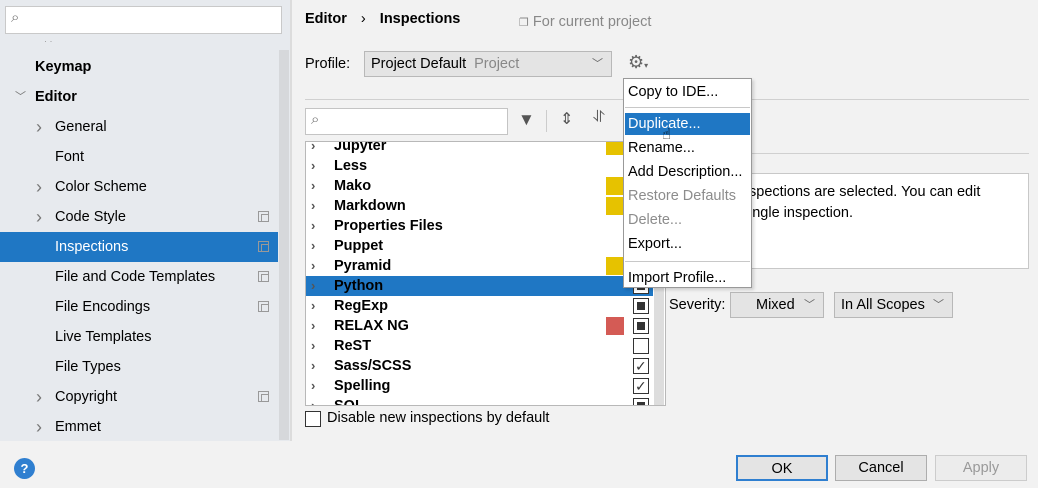 Image resolution: width=1038 pixels, height=488 pixels. I want to click on settings-search-input: ⌕, so click(143, 20).